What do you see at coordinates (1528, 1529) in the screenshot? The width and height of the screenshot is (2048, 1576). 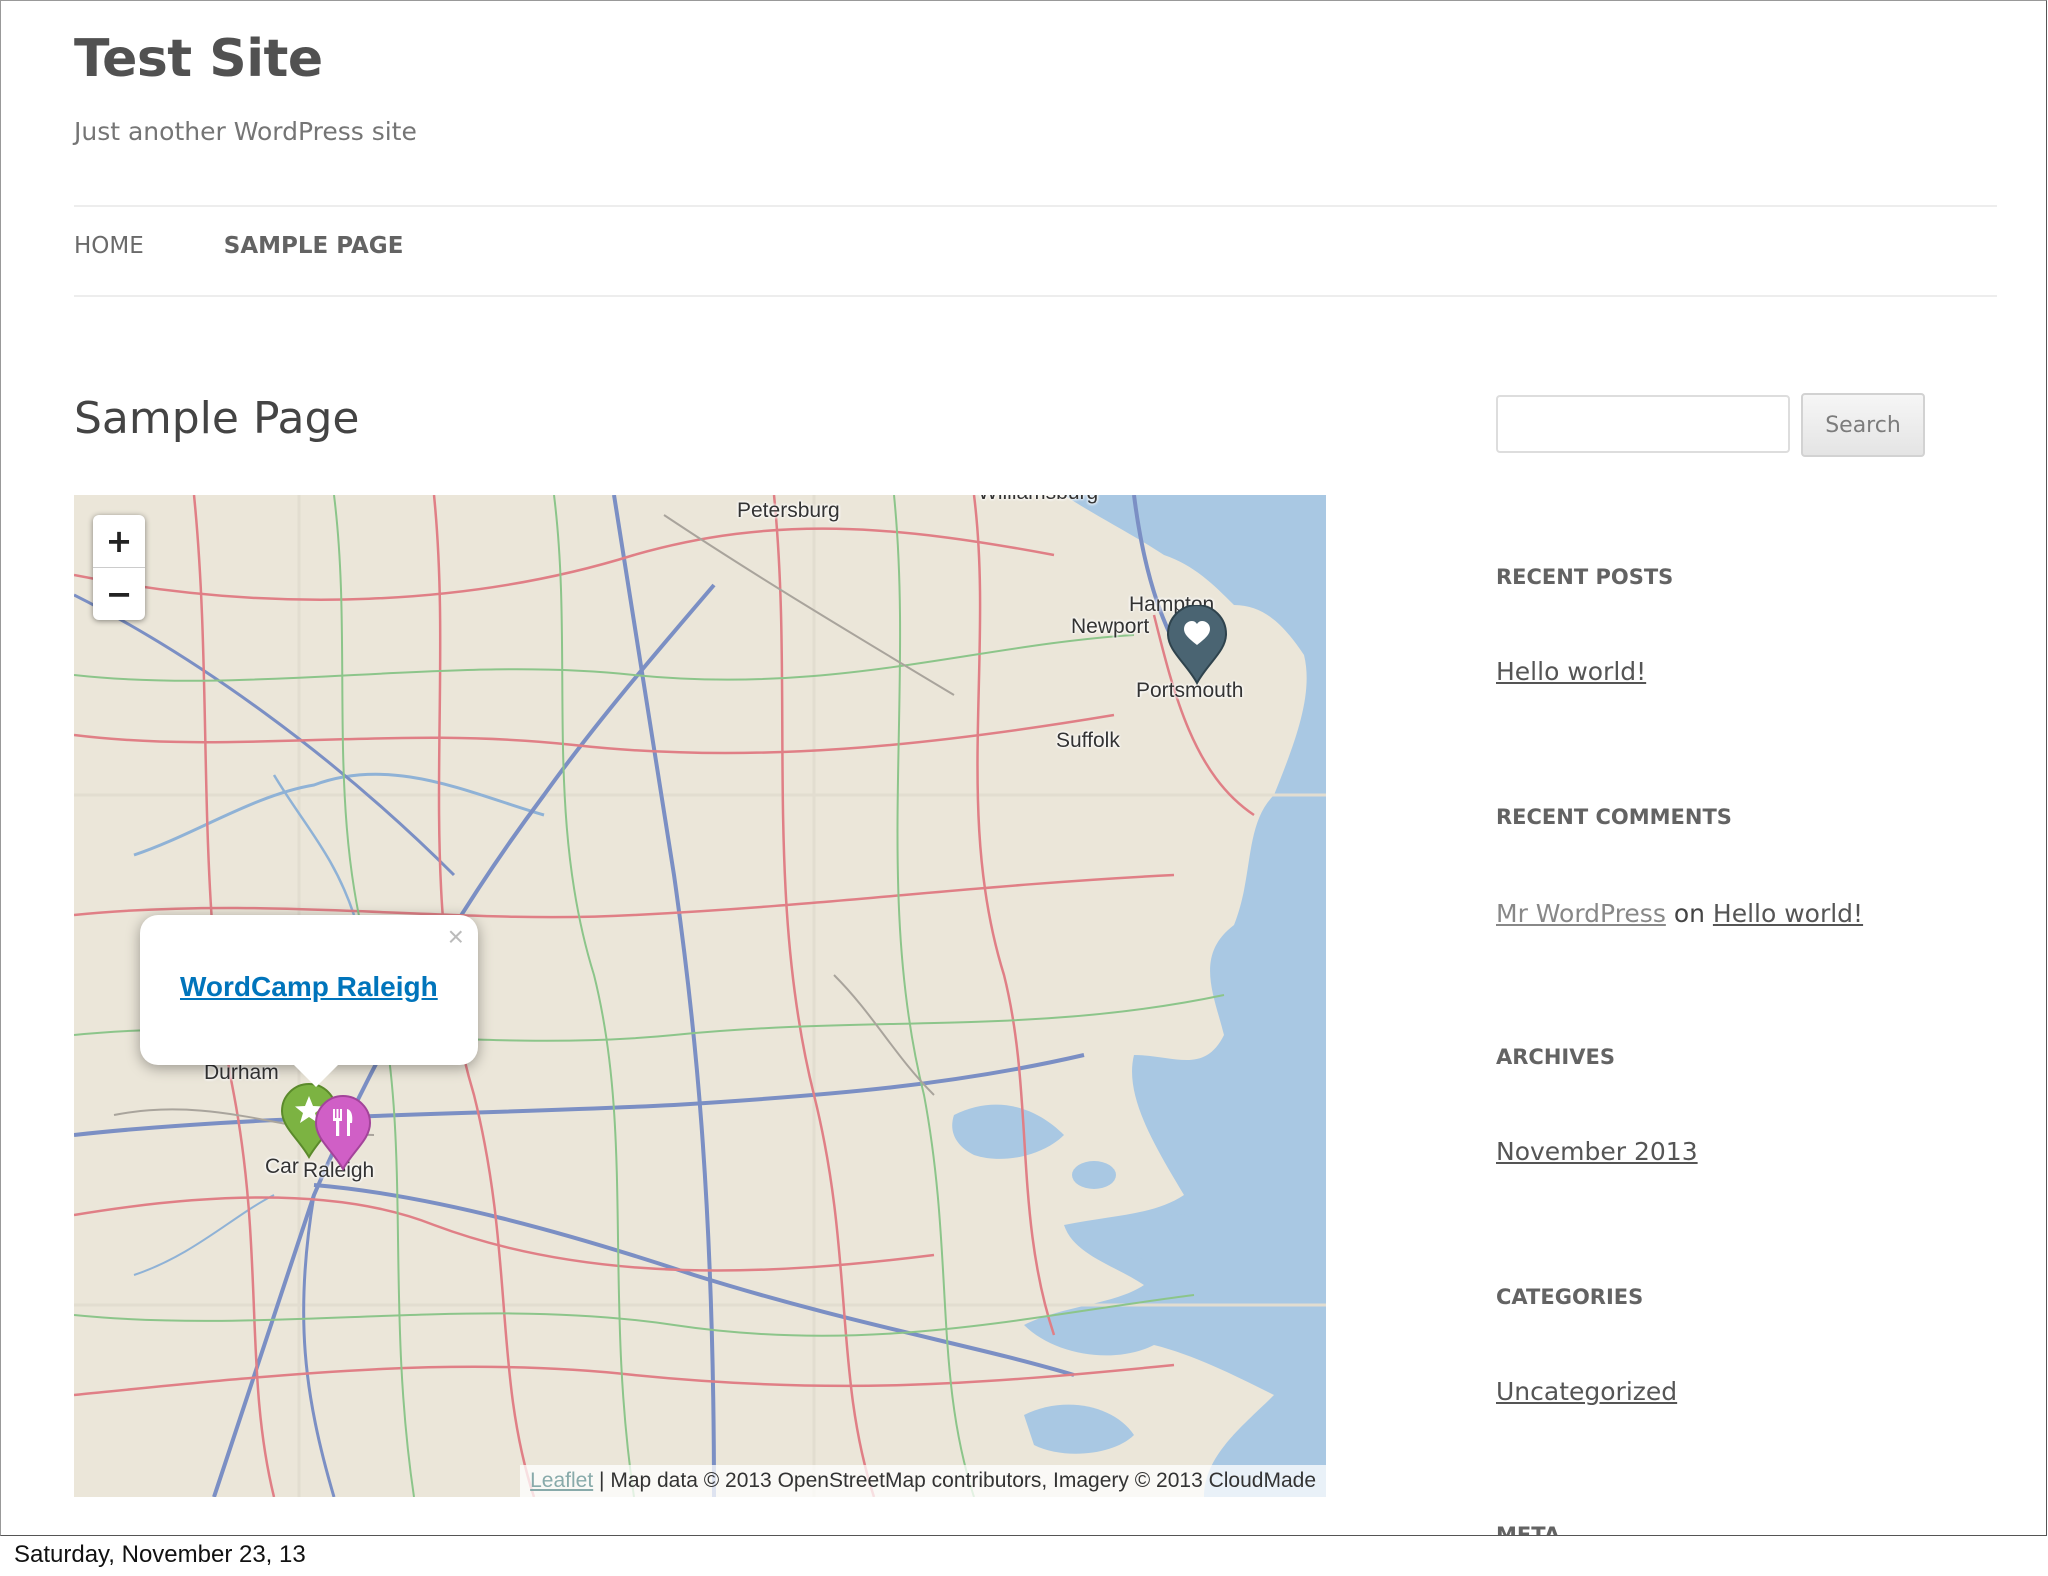 I see `meta-title: META` at bounding box center [1528, 1529].